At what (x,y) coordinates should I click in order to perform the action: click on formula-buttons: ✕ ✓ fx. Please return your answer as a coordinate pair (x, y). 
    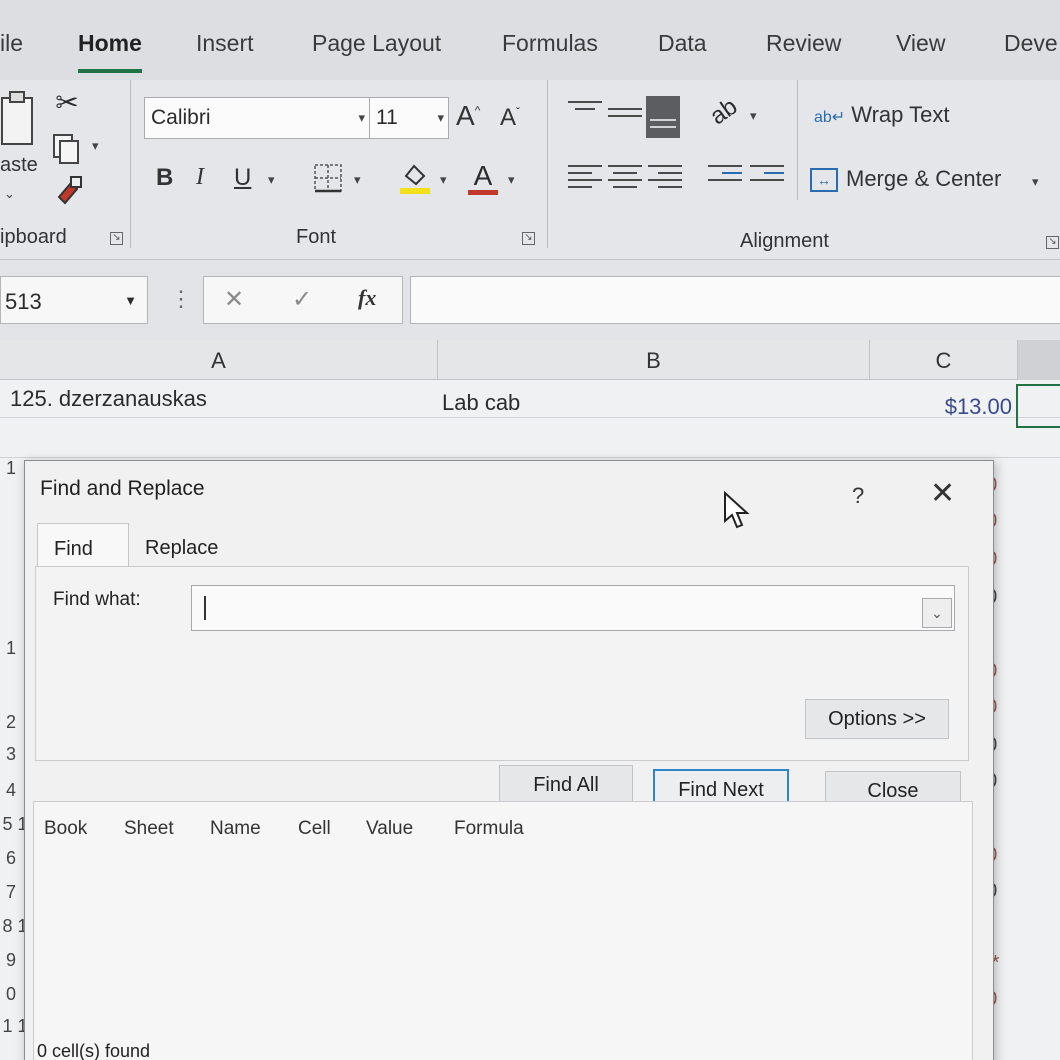
    Looking at the image, I should click on (303, 300).